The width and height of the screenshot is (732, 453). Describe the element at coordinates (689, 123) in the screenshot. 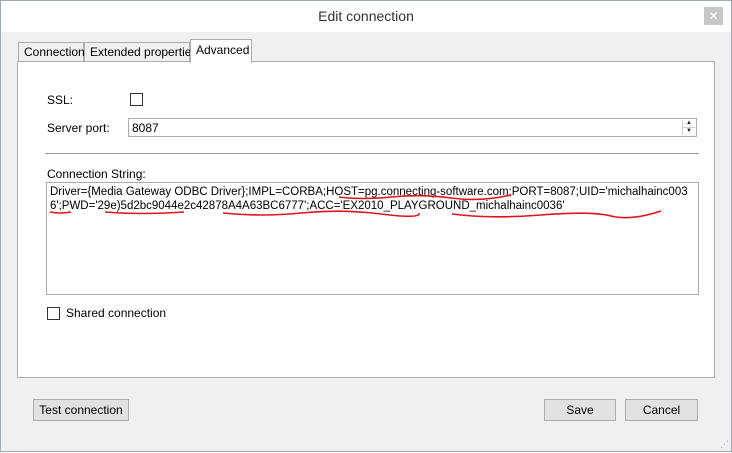

I see `spin-up-icon: ▲` at that location.